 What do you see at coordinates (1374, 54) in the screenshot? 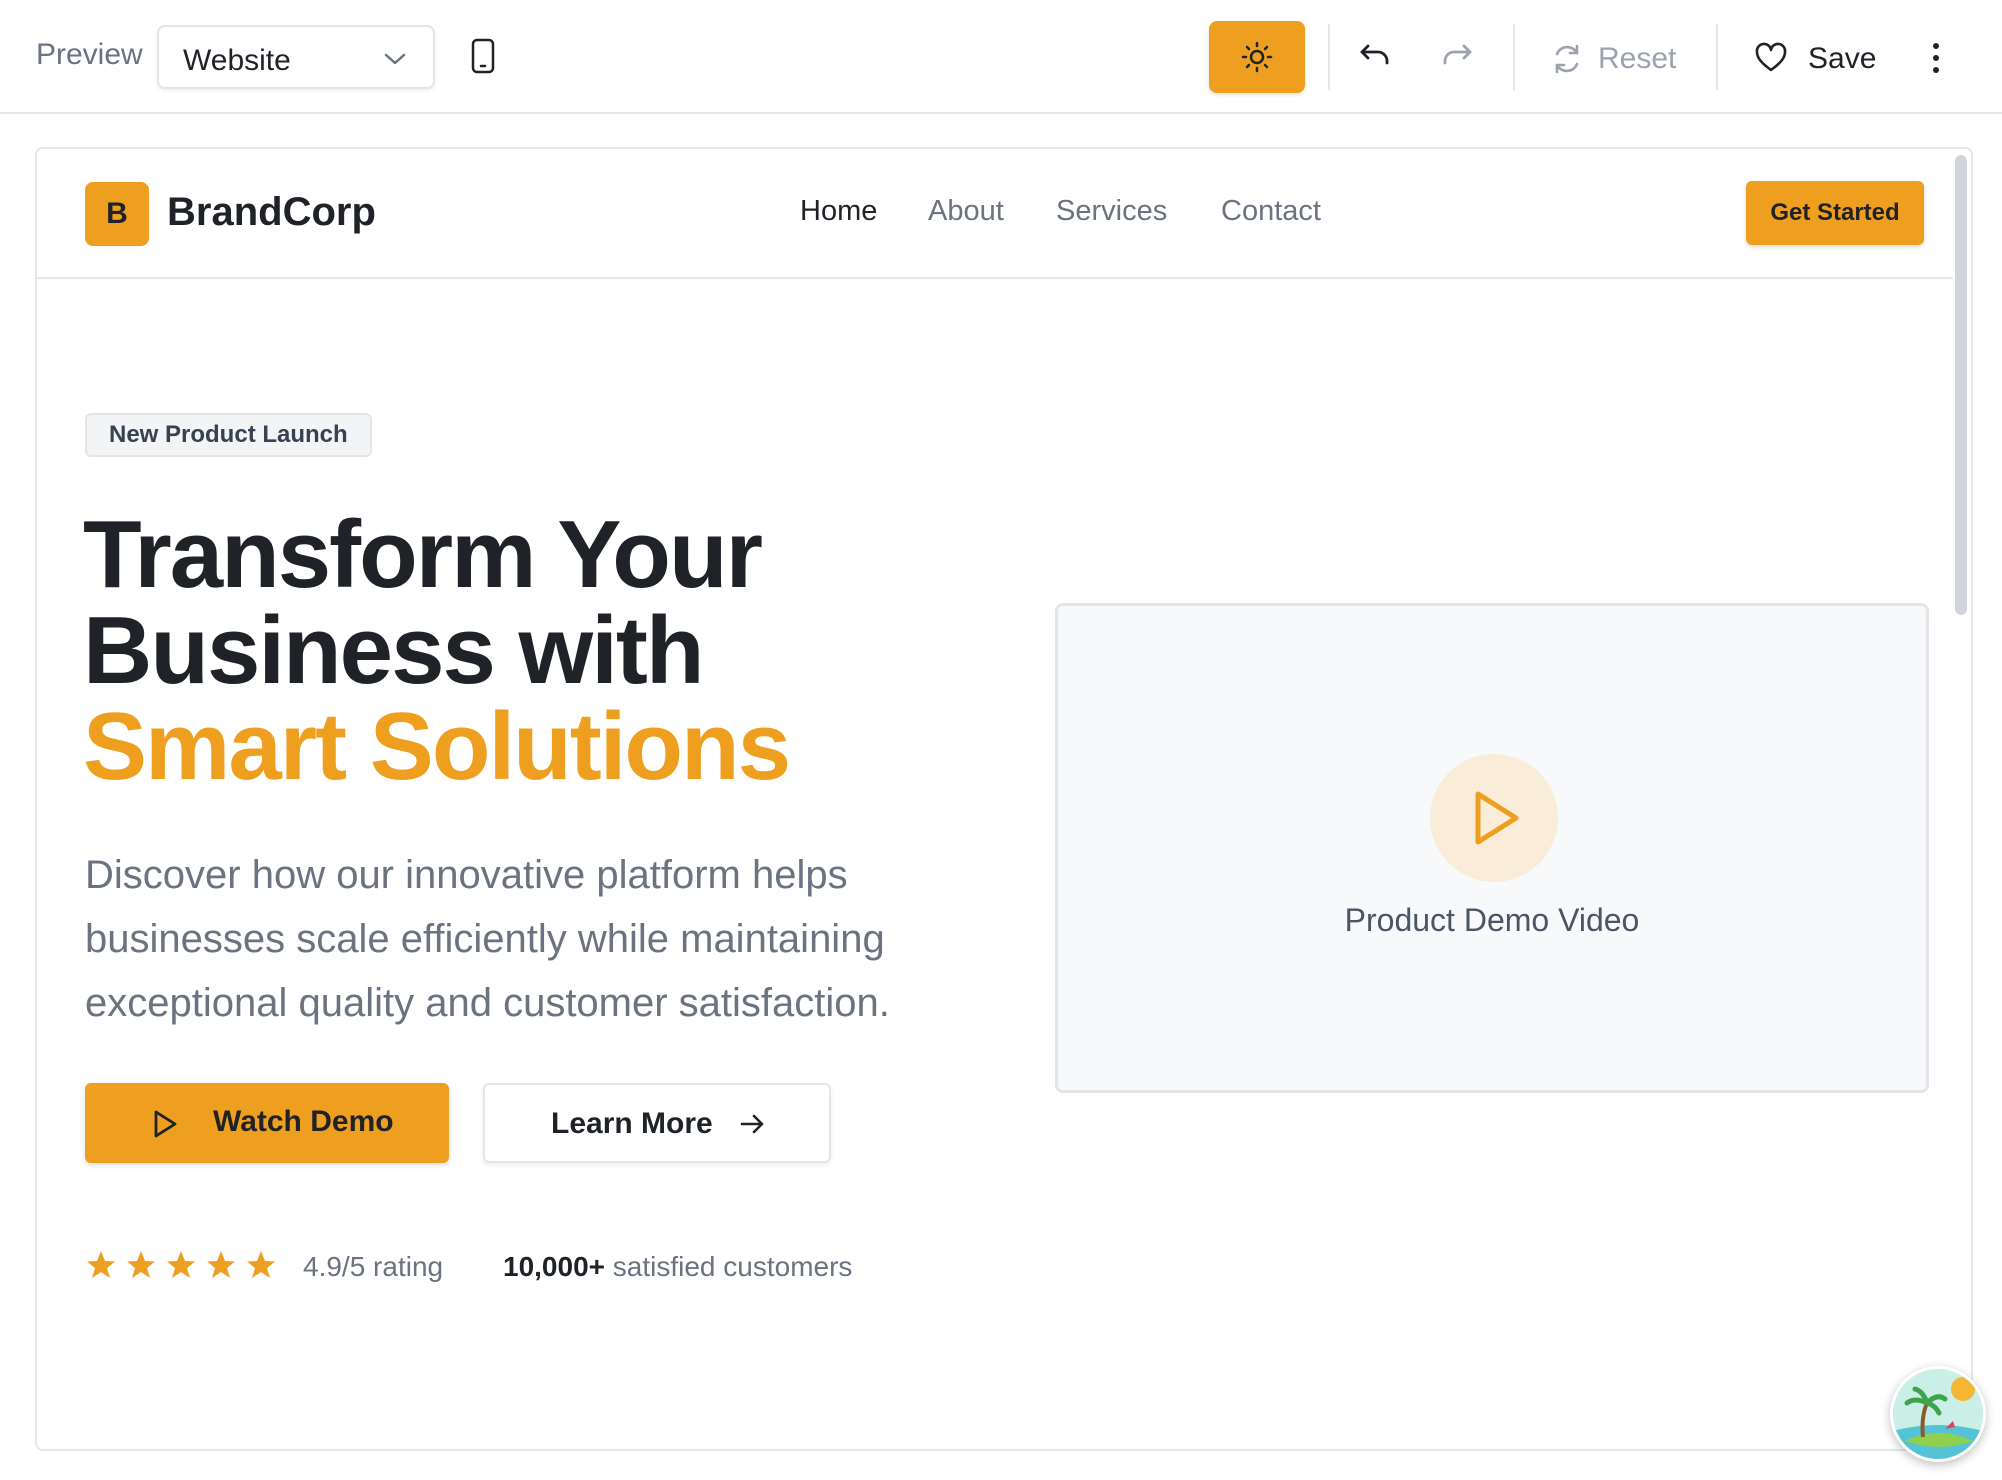
I see `undo-icon` at bounding box center [1374, 54].